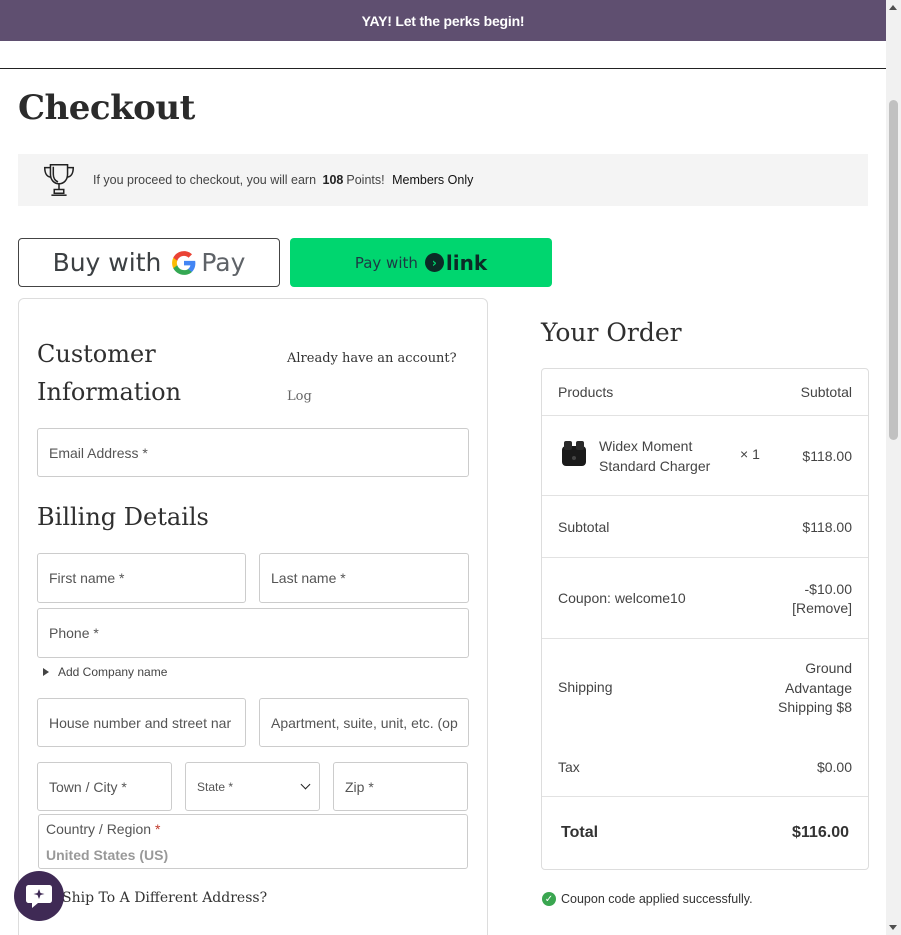  Describe the element at coordinates (647, 899) in the screenshot. I see `coupon-success-notice: ✓ Coupon code applied successfully.` at that location.